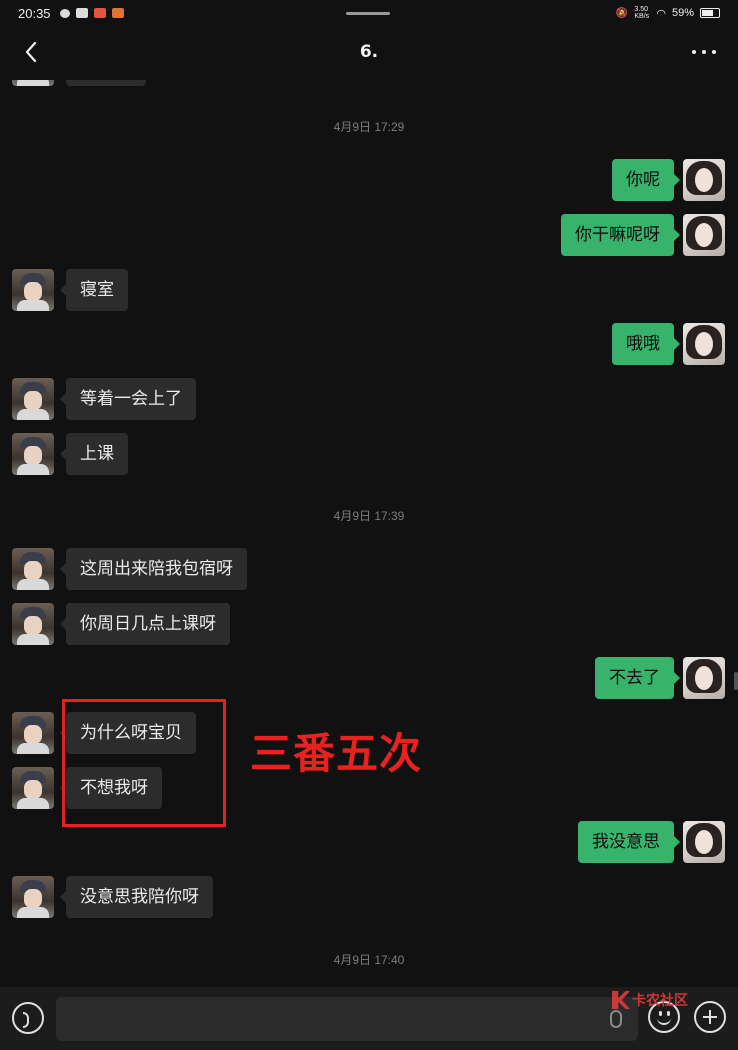 The width and height of the screenshot is (738, 1050). I want to click on message-bubble-incoming: 这周出来陪我包宿呀, so click(153, 569).